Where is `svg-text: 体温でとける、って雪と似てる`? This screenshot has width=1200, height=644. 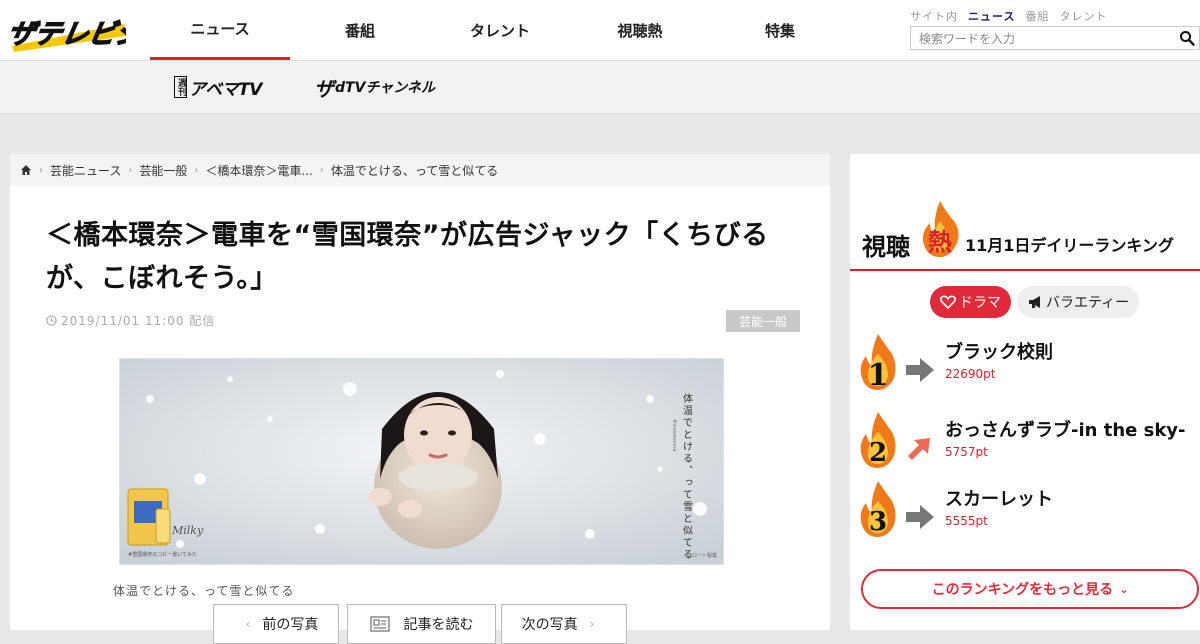 svg-text: 体温でとける、って雪と似てる is located at coordinates (687, 477).